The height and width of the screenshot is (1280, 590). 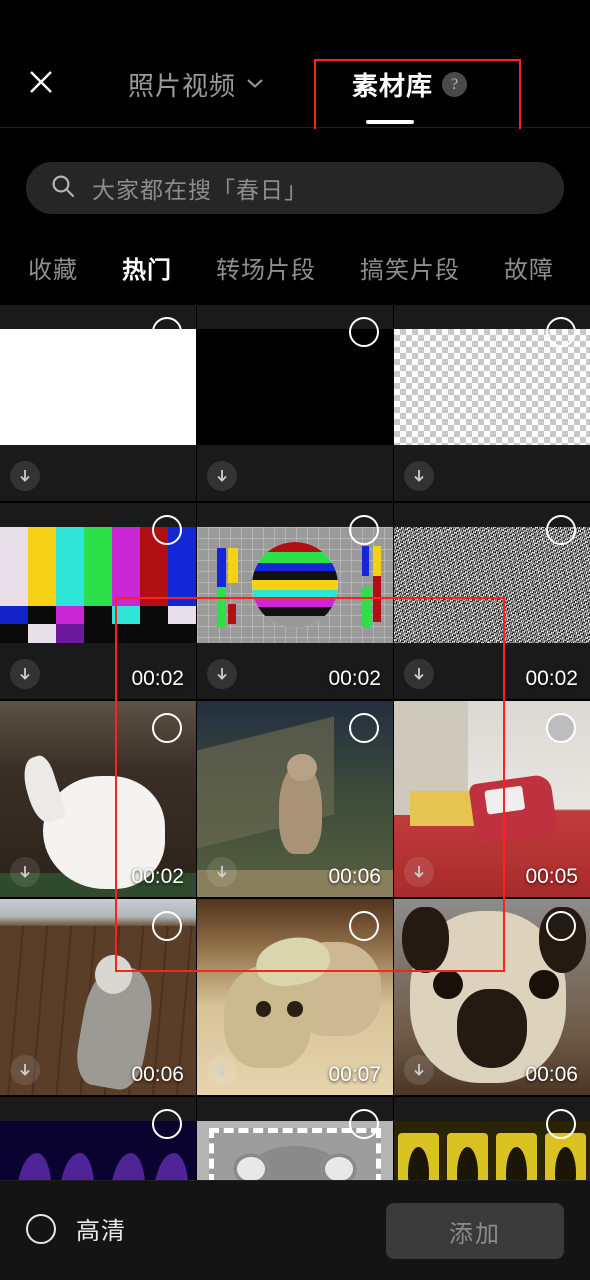 What do you see at coordinates (492, 799) in the screenshot?
I see `grid-item: 00:05` at bounding box center [492, 799].